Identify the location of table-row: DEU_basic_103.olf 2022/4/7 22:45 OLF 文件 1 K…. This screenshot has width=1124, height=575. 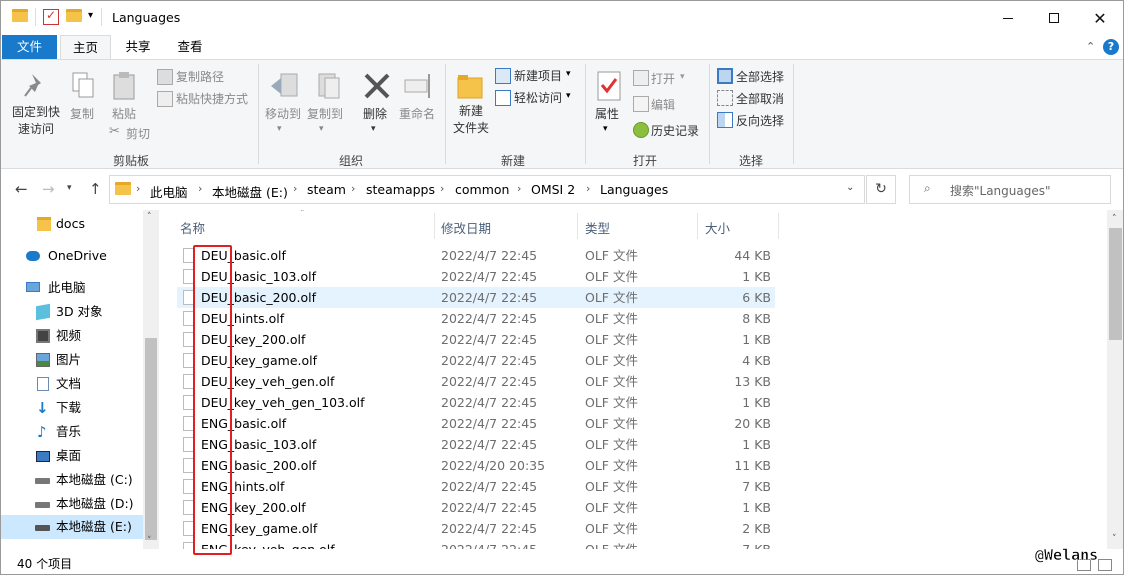
(476, 276).